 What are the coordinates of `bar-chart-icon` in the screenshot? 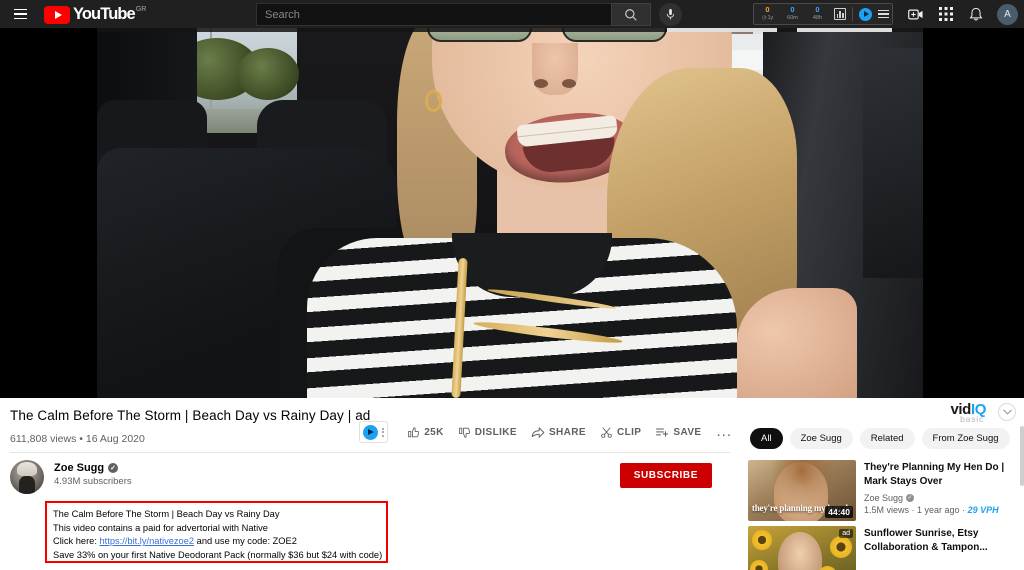 It's located at (840, 14).